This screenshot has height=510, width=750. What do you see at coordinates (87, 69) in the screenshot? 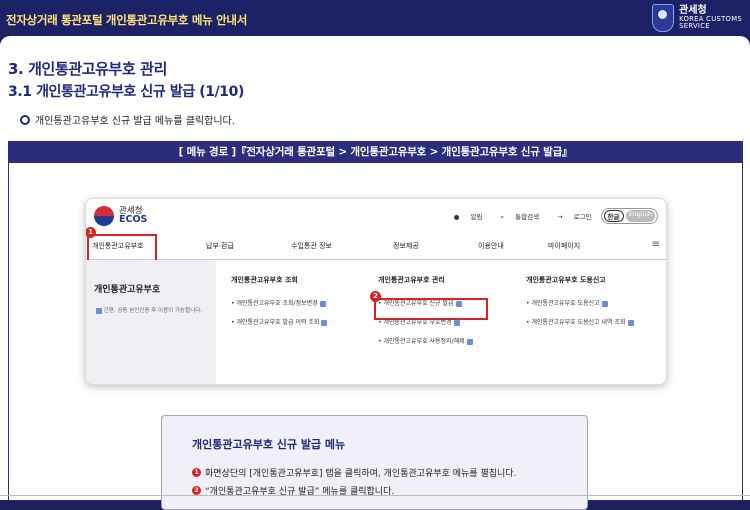
I see `section-heading: 3. 개인통관고유부호 관리` at bounding box center [87, 69].